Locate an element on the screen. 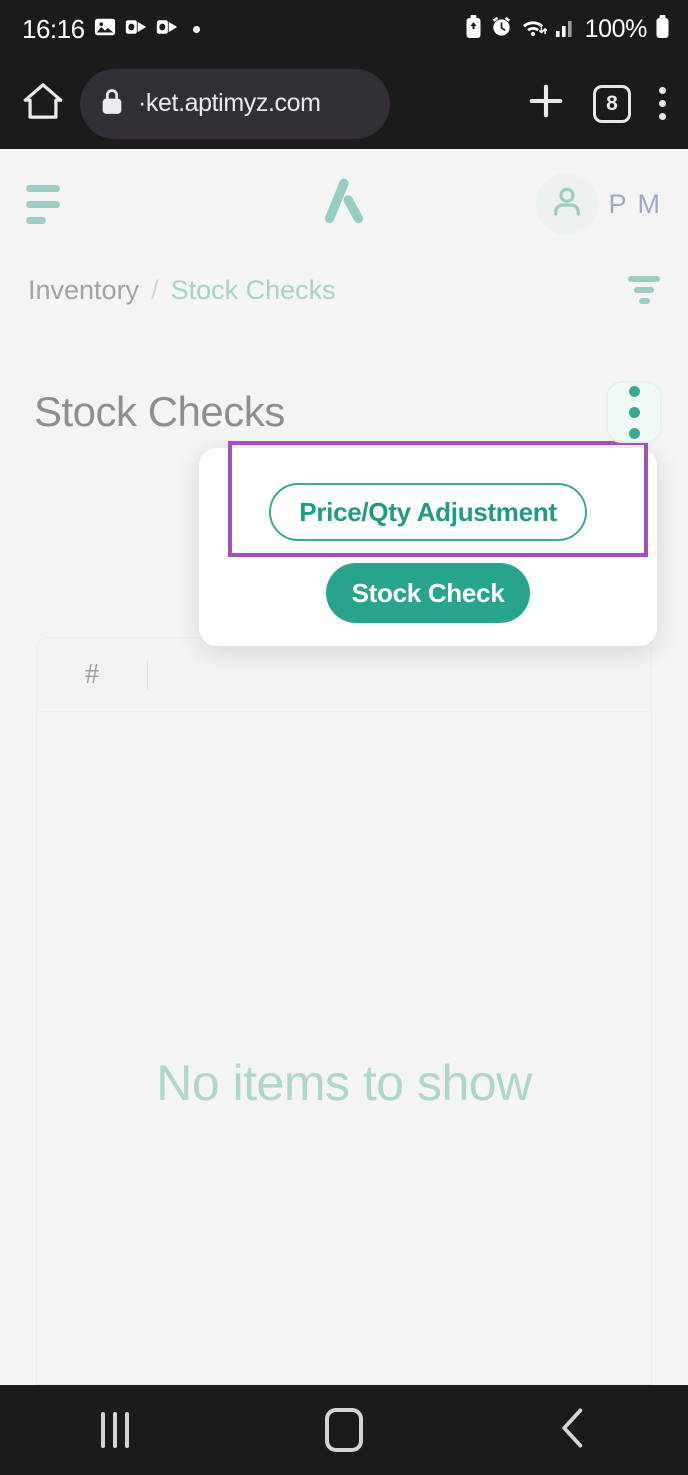 This screenshot has width=688, height=1475. browser-home-button is located at coordinates (43, 103).